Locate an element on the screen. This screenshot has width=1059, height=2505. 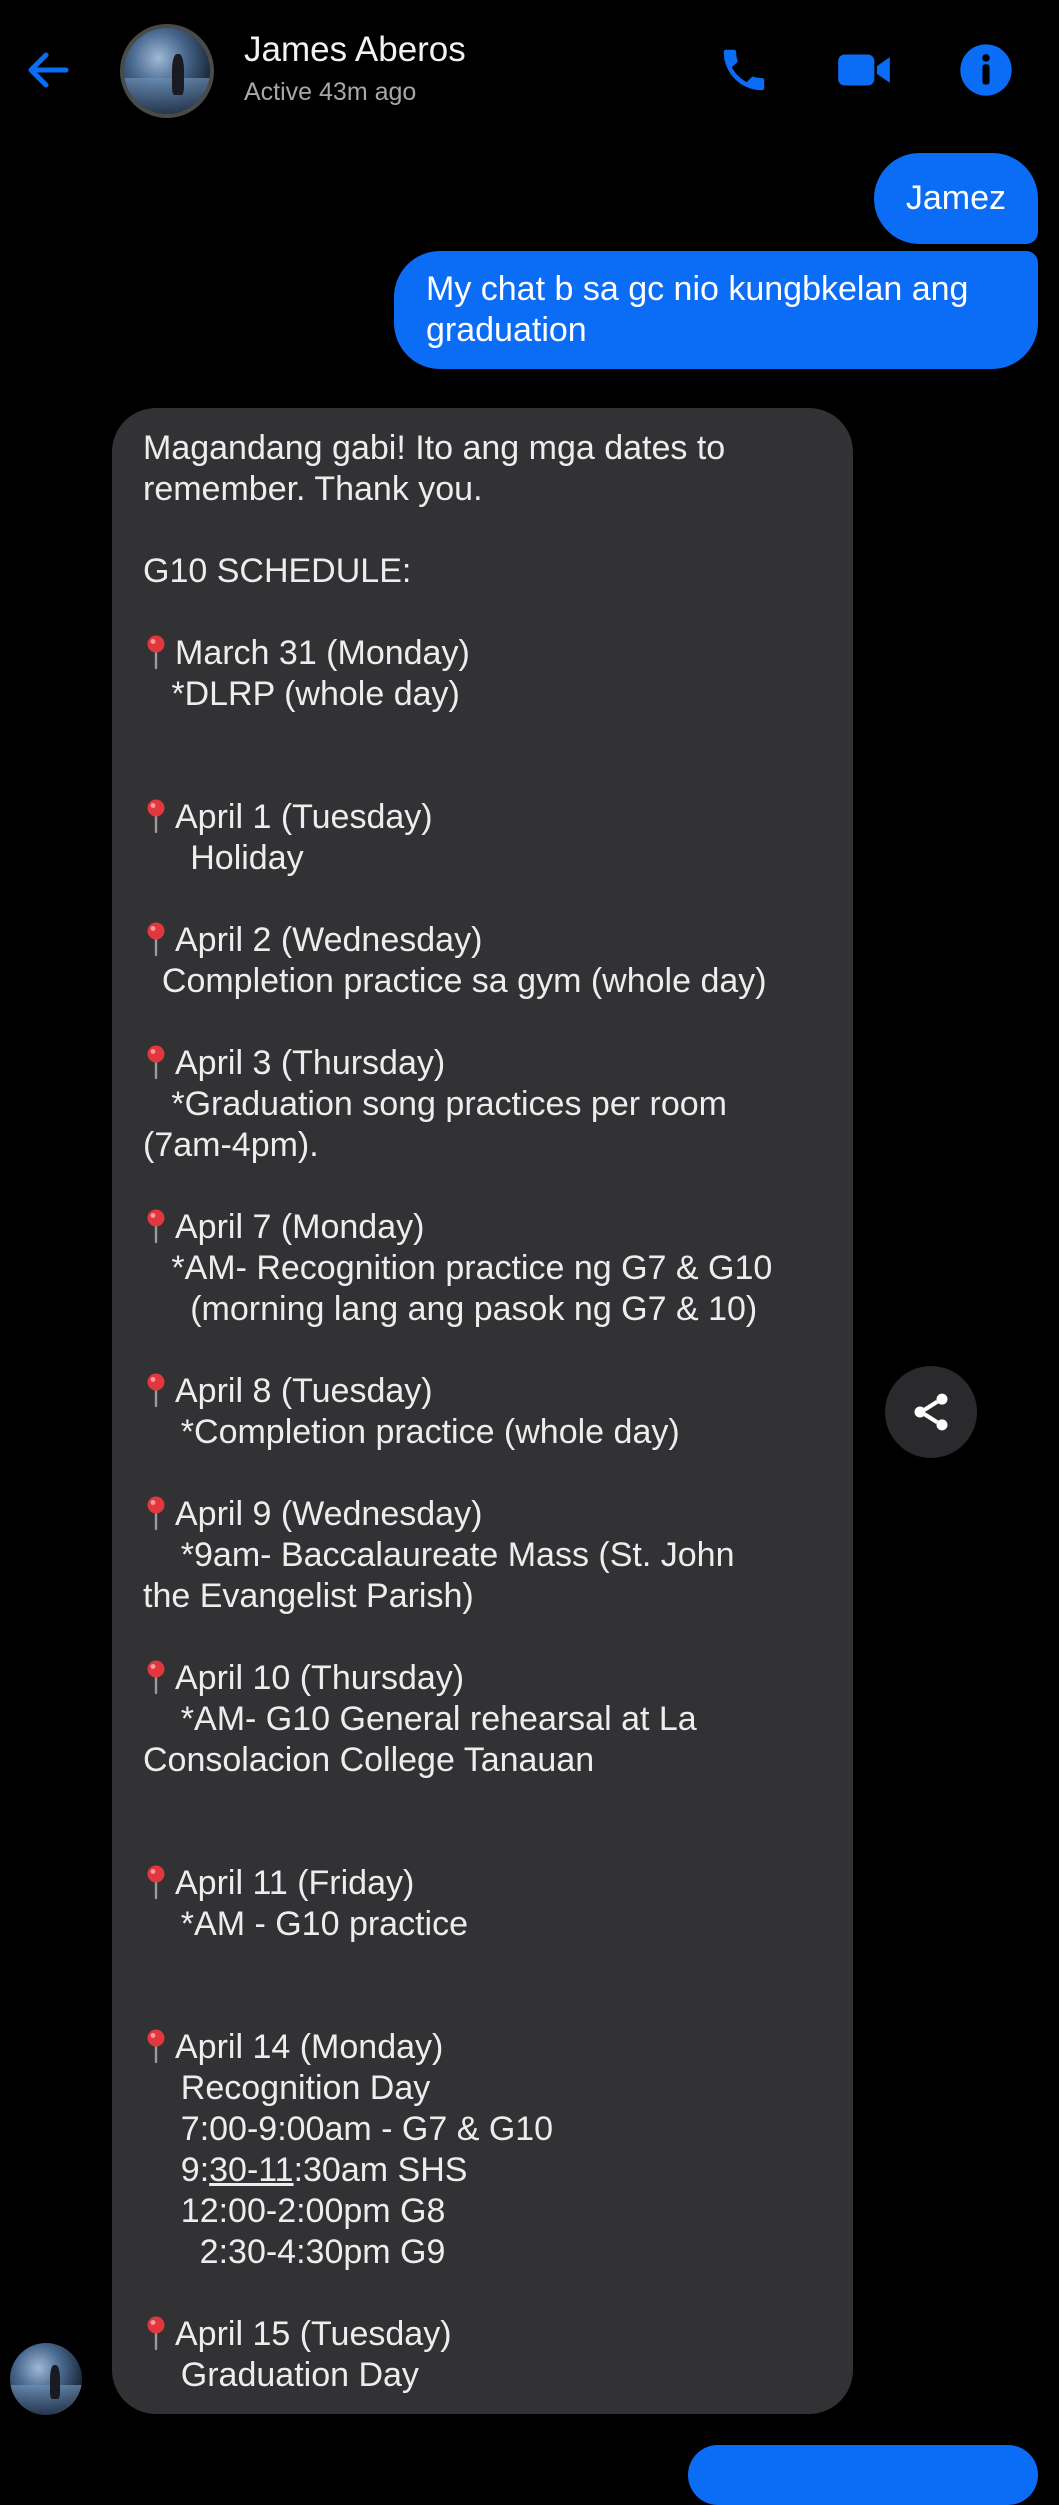
message-text: graduation is located at coordinates (506, 330).